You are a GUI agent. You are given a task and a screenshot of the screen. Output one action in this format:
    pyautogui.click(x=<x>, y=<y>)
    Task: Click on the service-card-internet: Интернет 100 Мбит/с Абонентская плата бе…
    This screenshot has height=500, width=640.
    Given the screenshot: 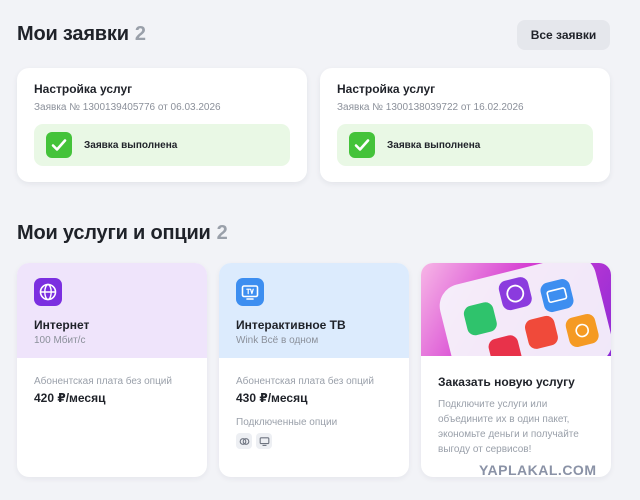 What is the action you would take?
    pyautogui.click(x=112, y=370)
    